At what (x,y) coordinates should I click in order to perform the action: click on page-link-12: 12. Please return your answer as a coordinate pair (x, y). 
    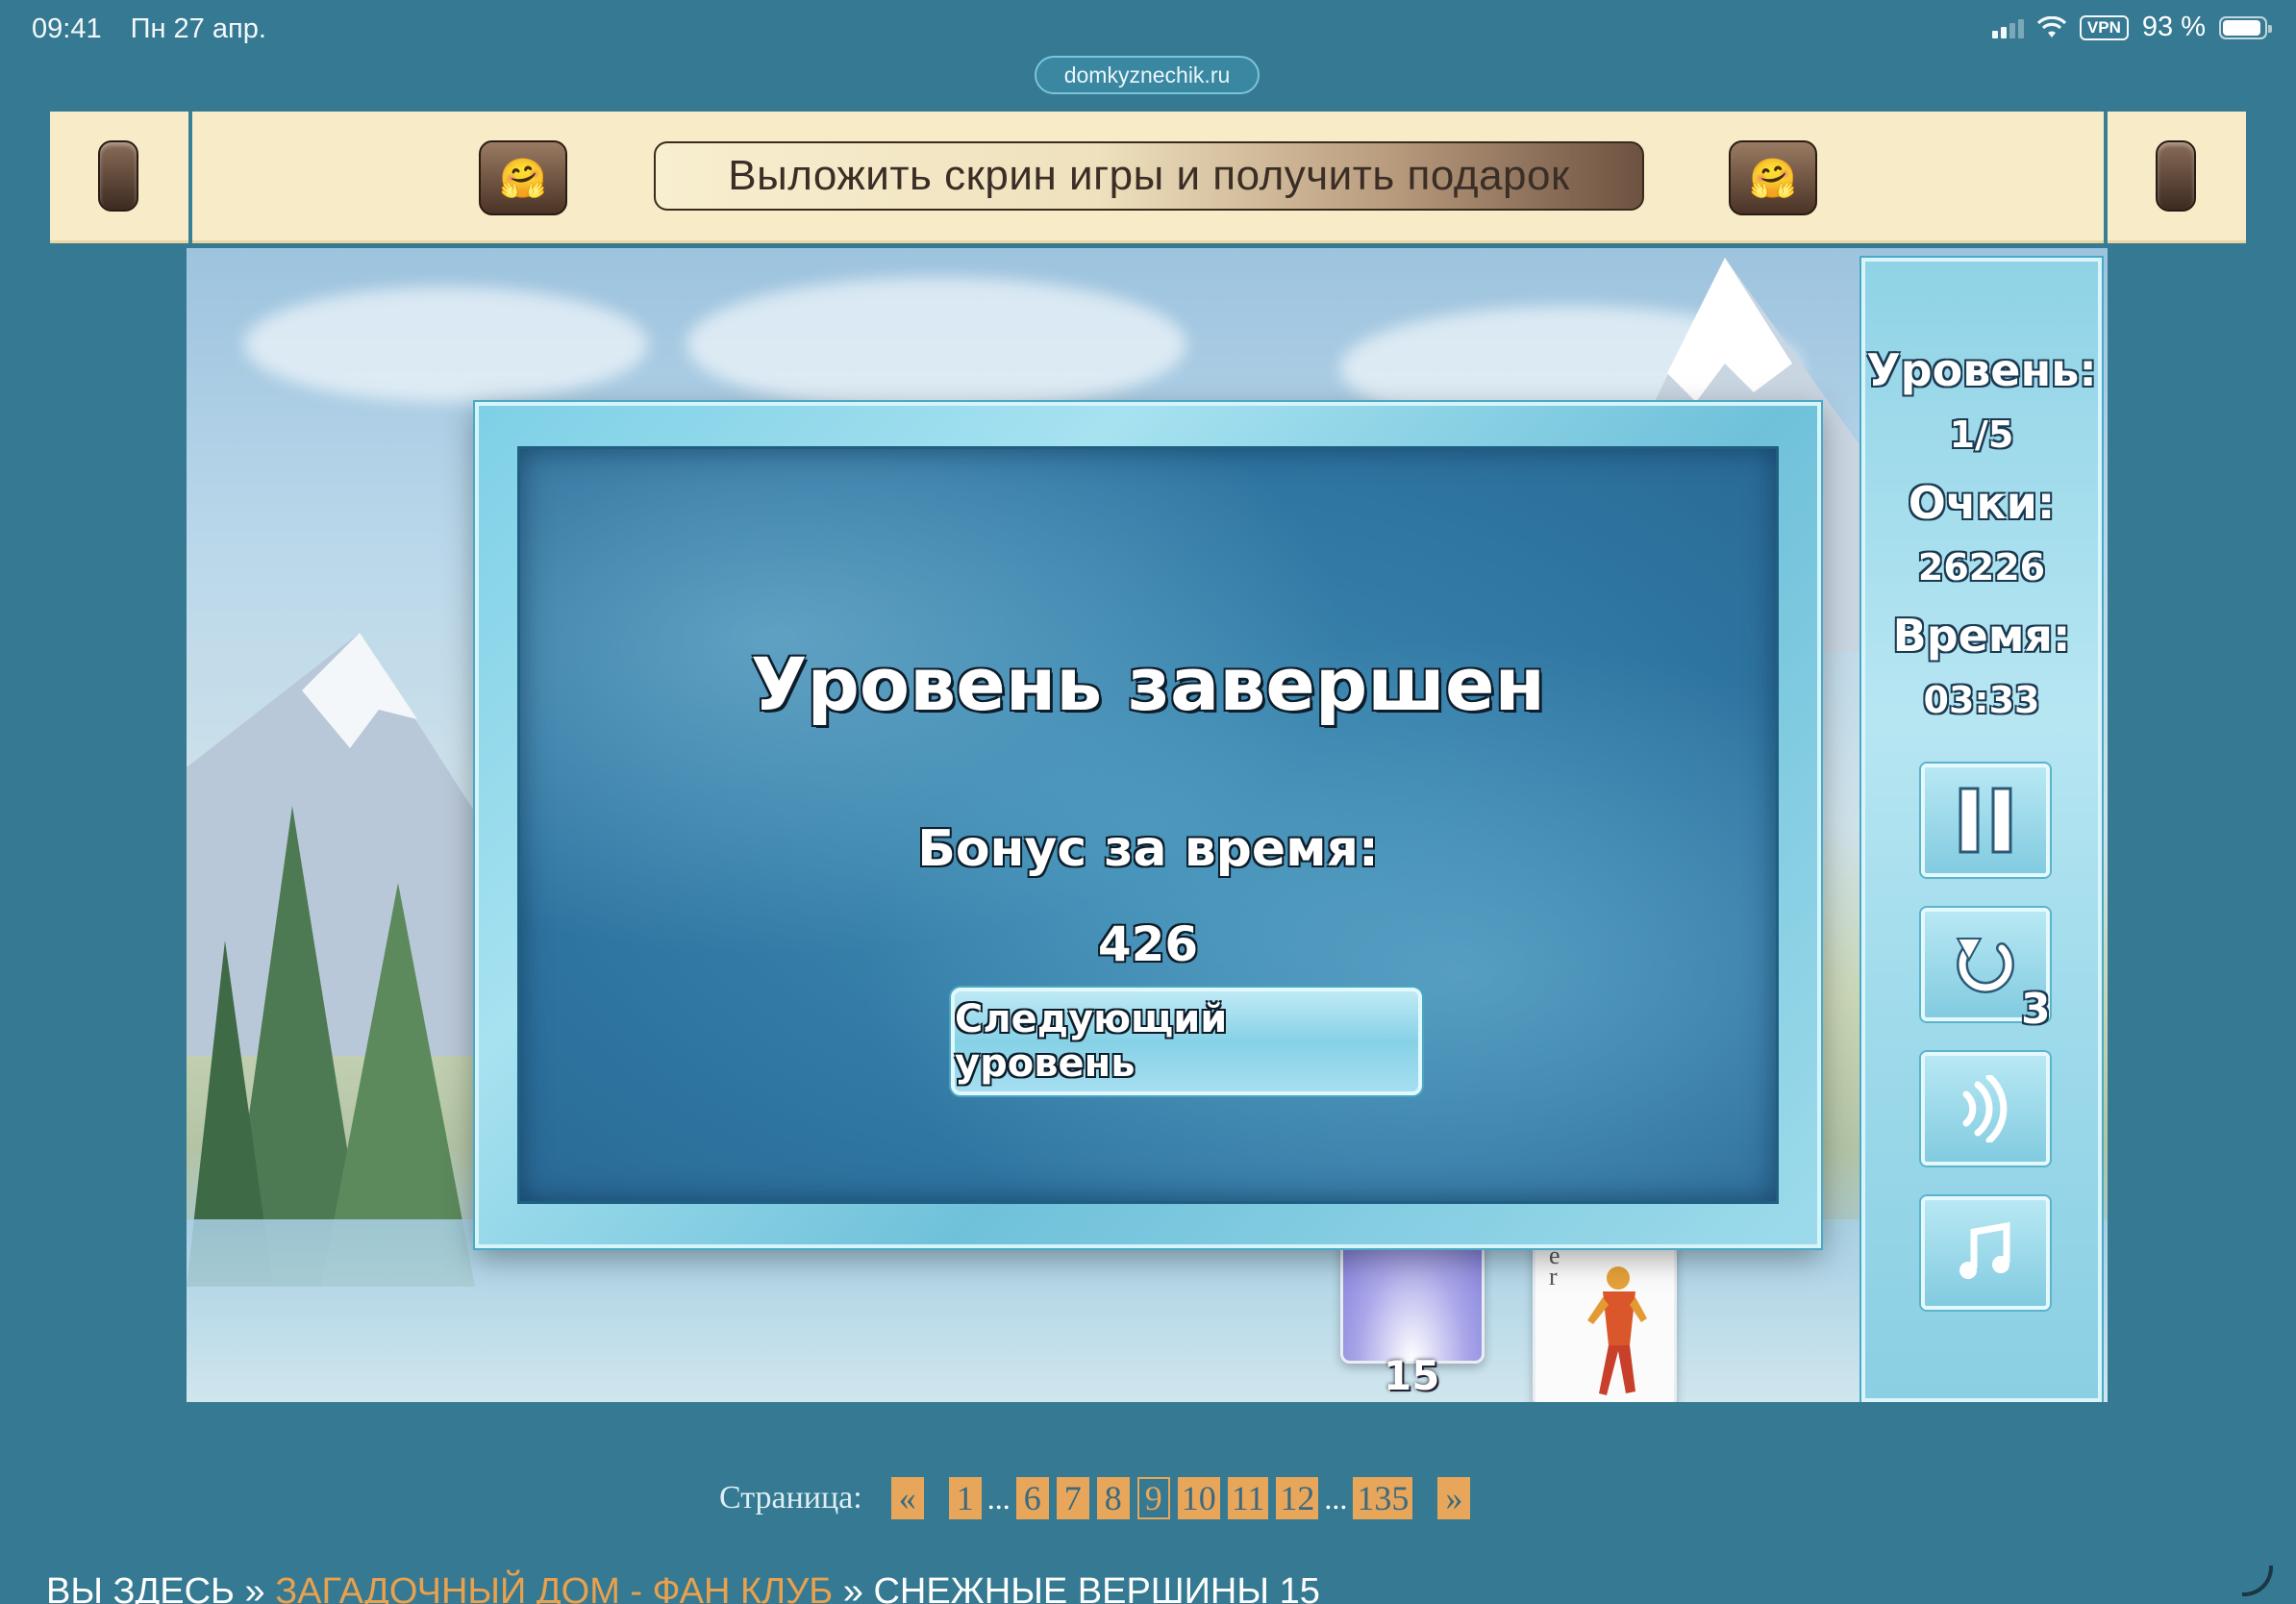
    Looking at the image, I should click on (1297, 1498).